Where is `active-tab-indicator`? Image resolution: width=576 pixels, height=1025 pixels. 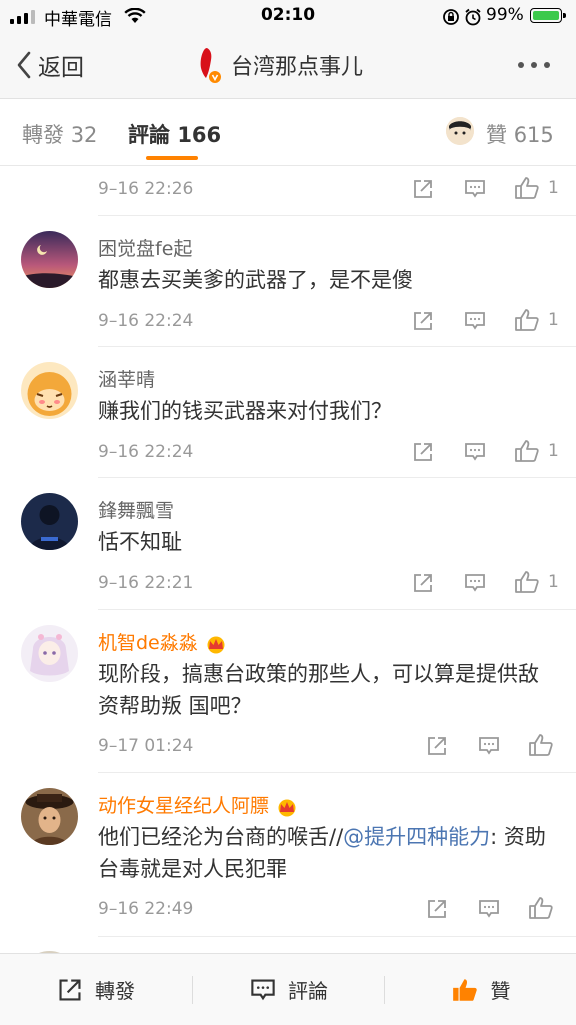
active-tab-indicator is located at coordinates (172, 158).